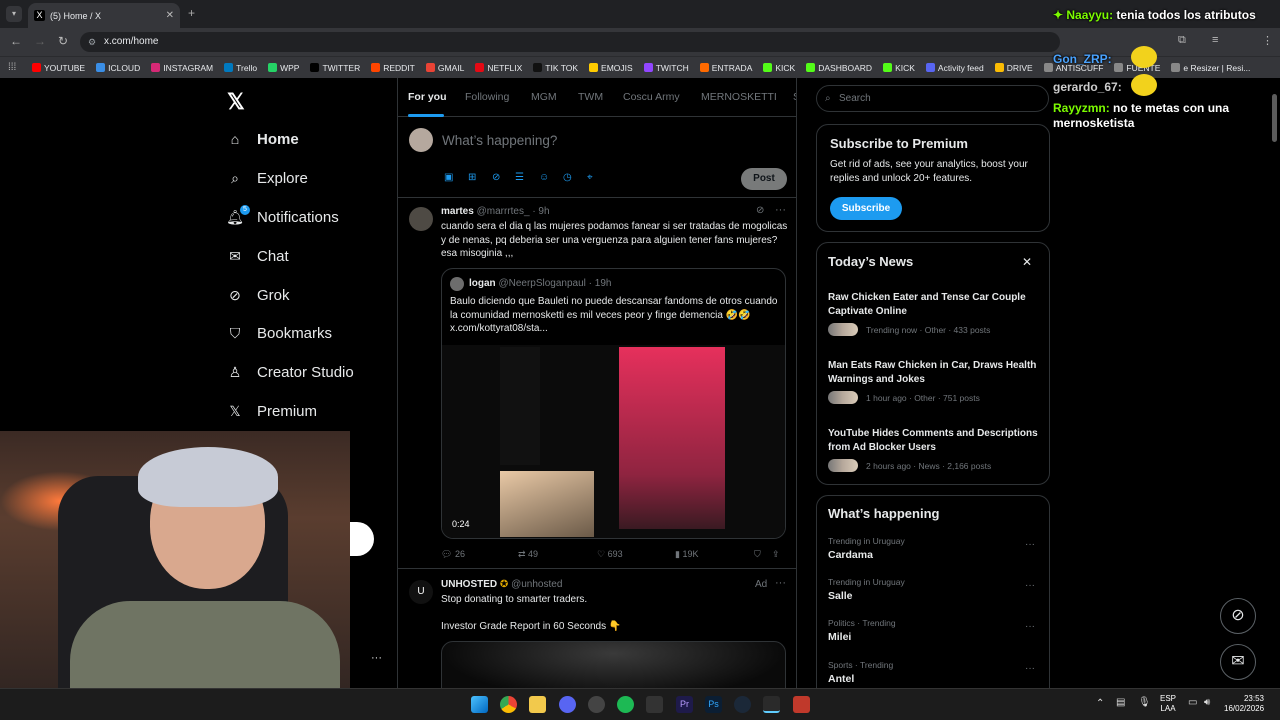 The image size is (1280, 720). What do you see at coordinates (567, 704) in the screenshot?
I see `discord-icon` at bounding box center [567, 704].